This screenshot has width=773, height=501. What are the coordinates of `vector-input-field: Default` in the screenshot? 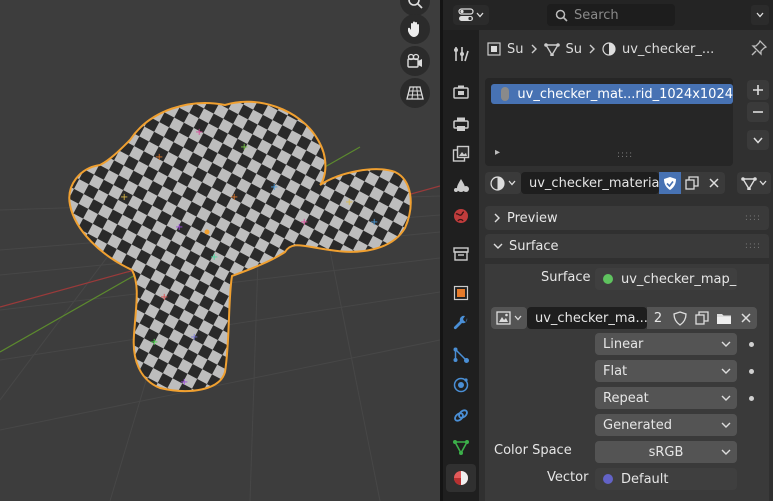 It's located at (666, 479).